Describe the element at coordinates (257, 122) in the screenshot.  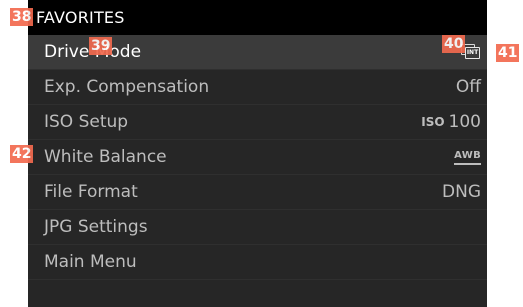
I see `menu-item-iso-setup: ISO Setup ISO 100` at that location.